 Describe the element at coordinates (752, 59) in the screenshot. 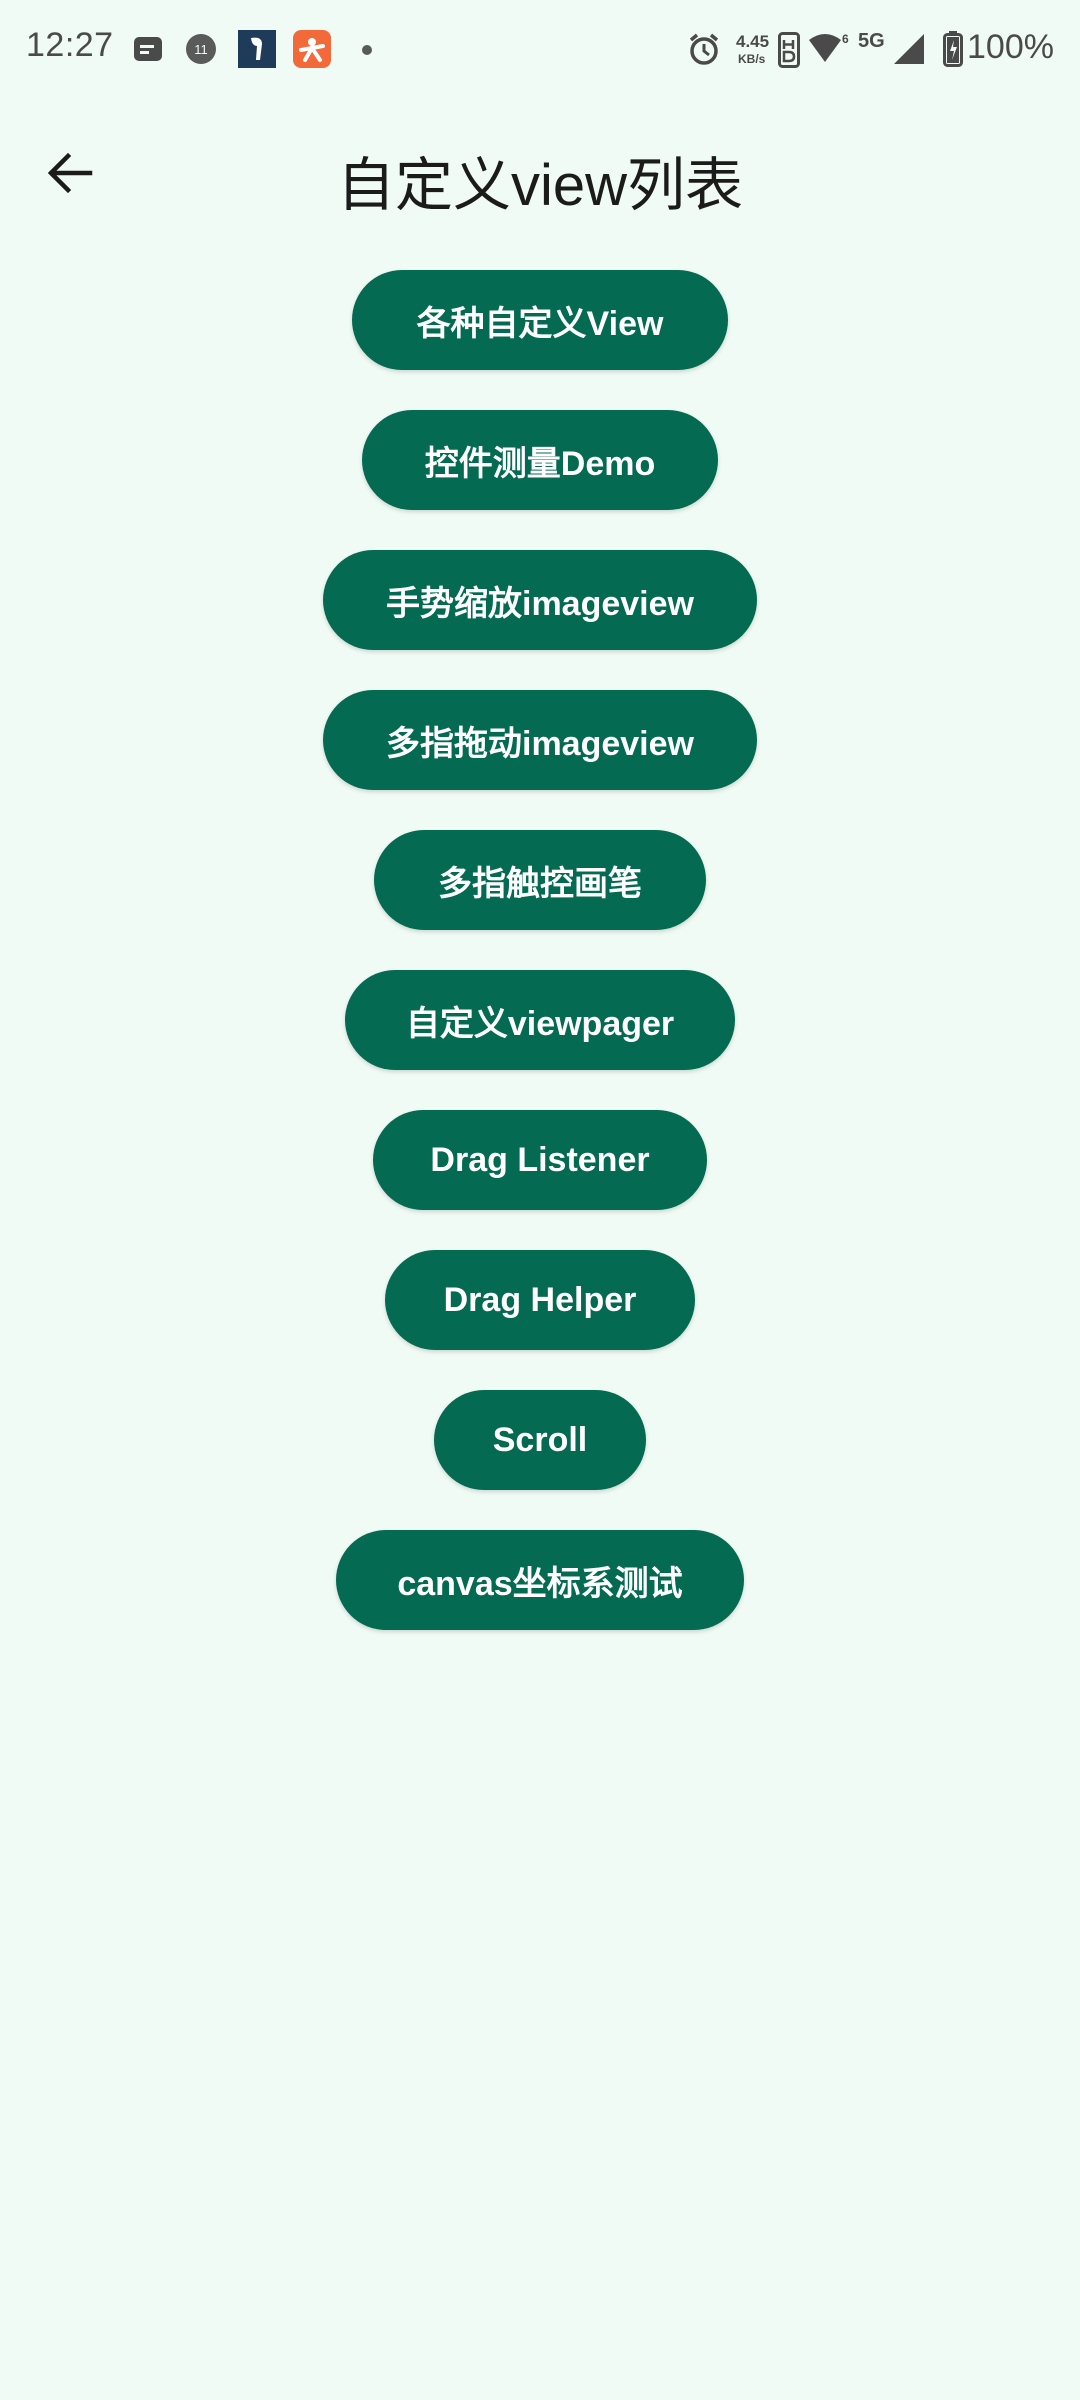

I see `net-speed-unit: KB/s` at that location.